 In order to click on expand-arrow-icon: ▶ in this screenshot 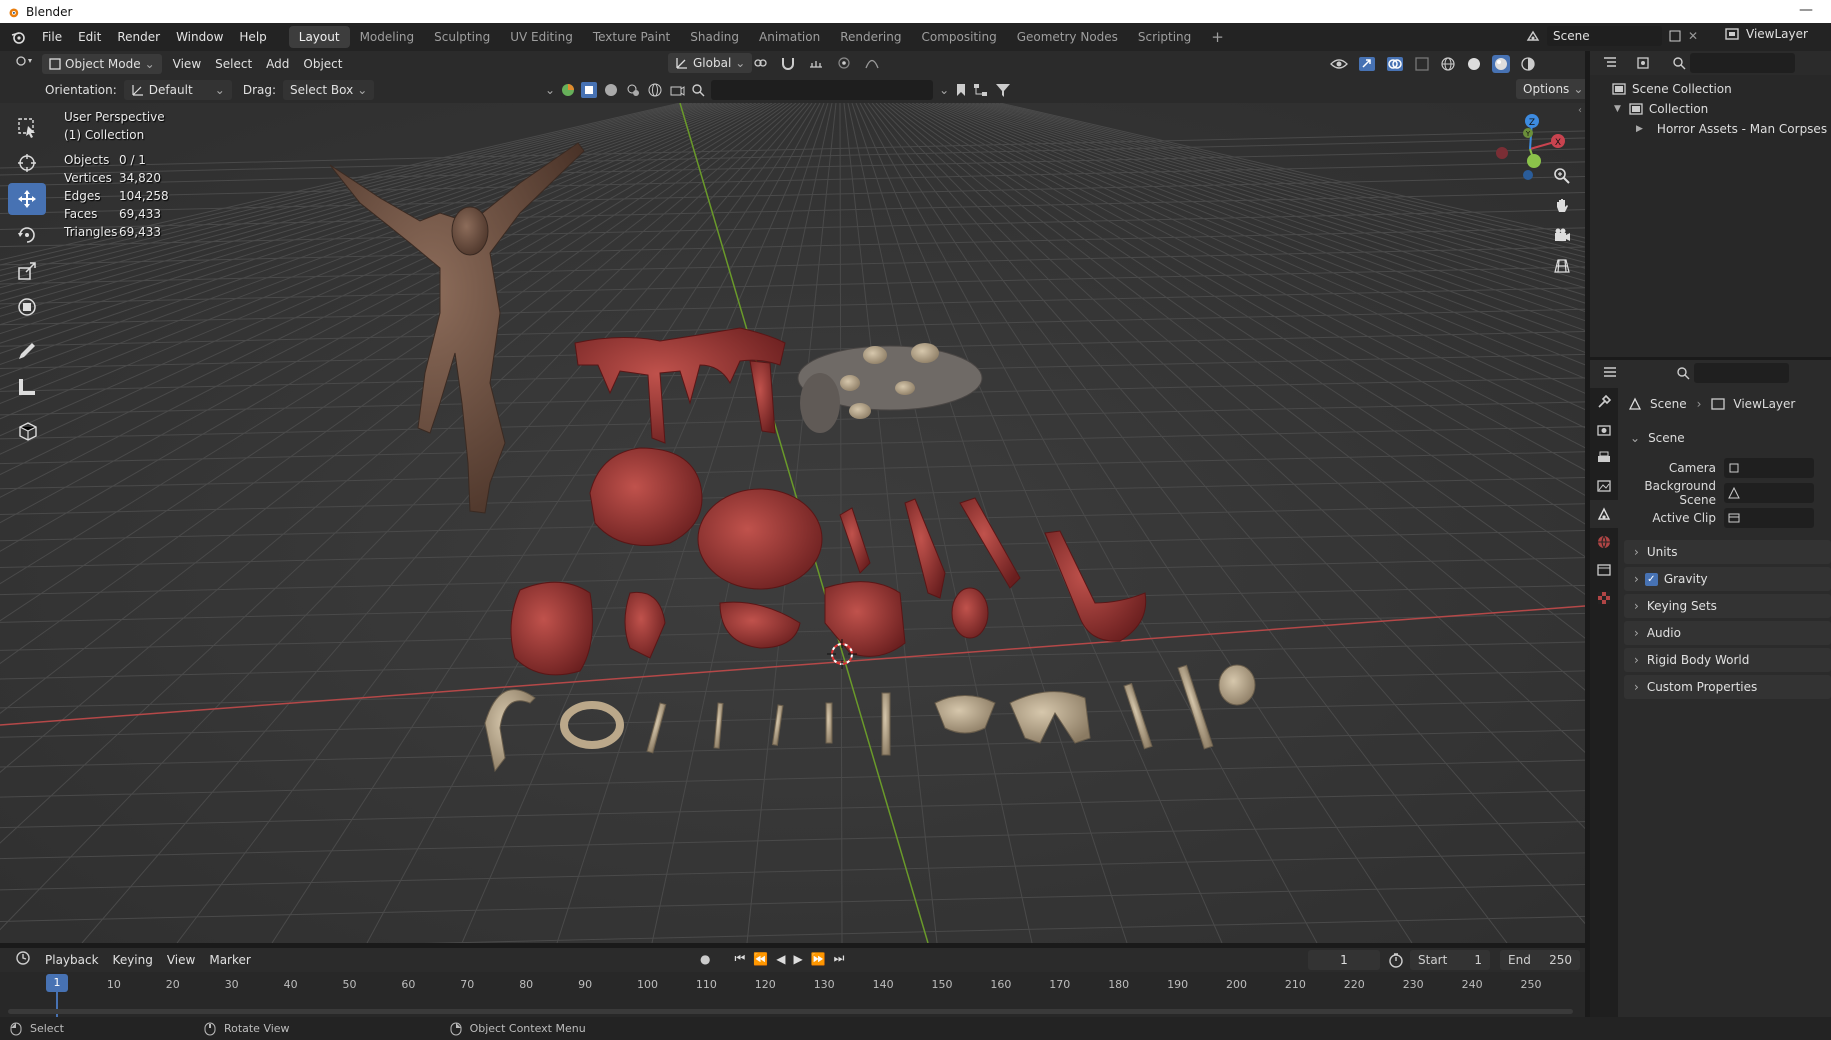, I will do `click(1639, 129)`.